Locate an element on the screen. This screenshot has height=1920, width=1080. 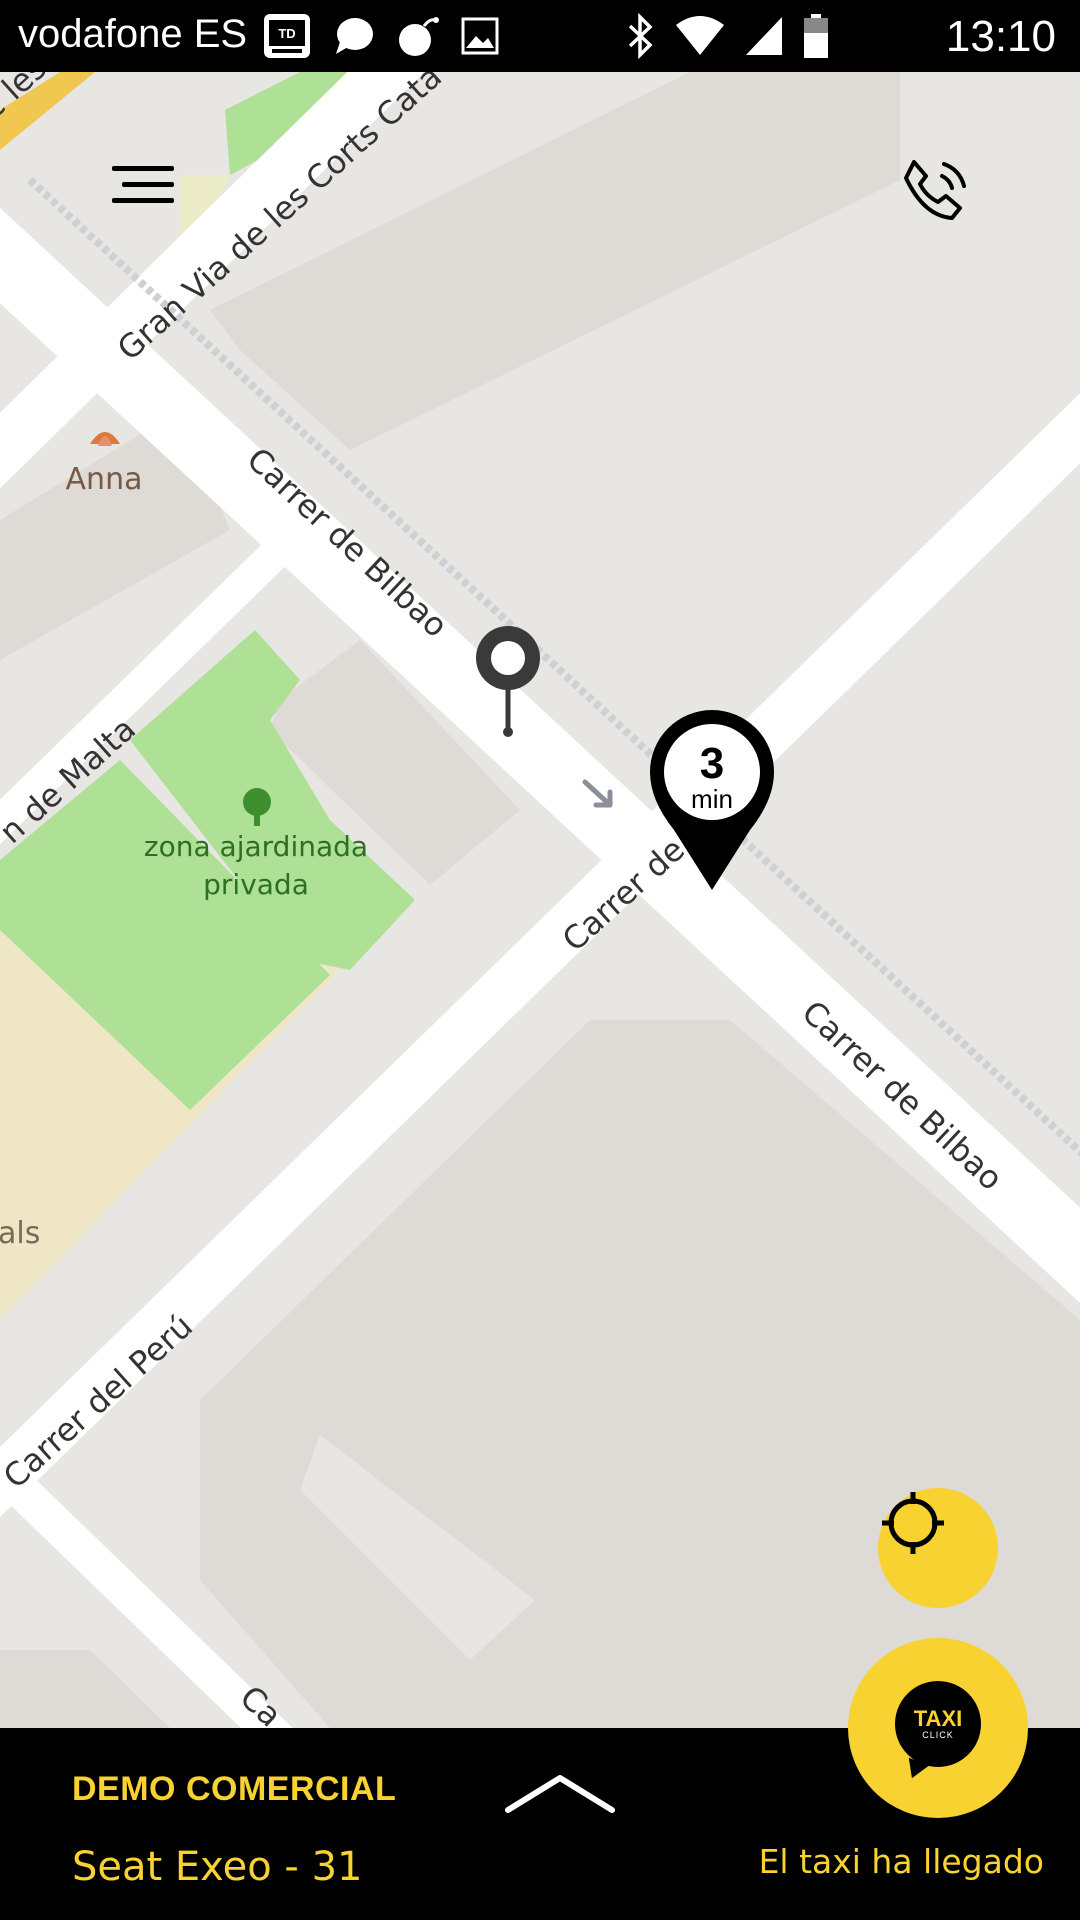
call-button is located at coordinates (935, 189).